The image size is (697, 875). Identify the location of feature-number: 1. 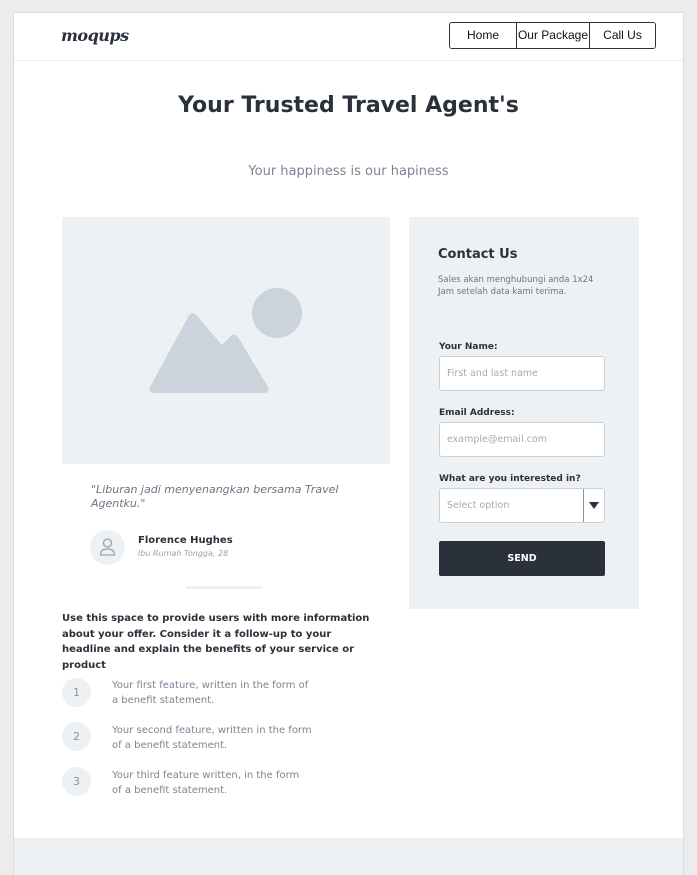
(76, 692).